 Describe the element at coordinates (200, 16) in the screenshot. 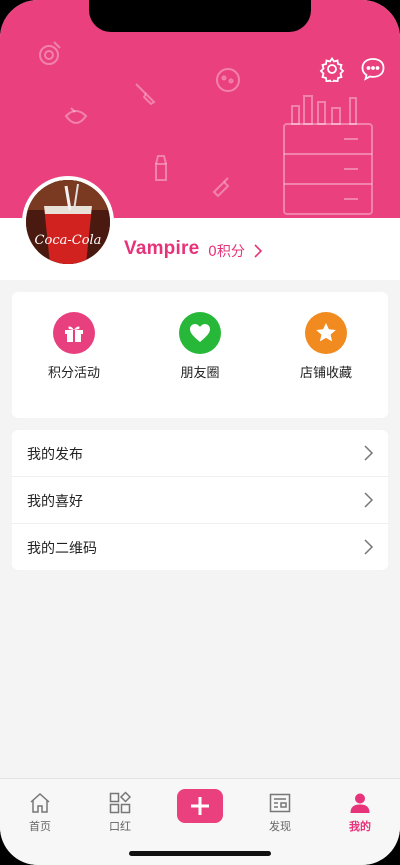

I see `device-notch` at that location.